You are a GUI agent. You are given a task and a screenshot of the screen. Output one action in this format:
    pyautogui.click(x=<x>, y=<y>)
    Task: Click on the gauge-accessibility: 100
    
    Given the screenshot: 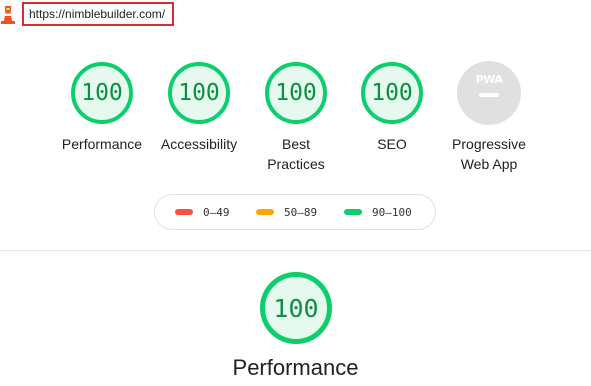 What is the action you would take?
    pyautogui.click(x=199, y=93)
    